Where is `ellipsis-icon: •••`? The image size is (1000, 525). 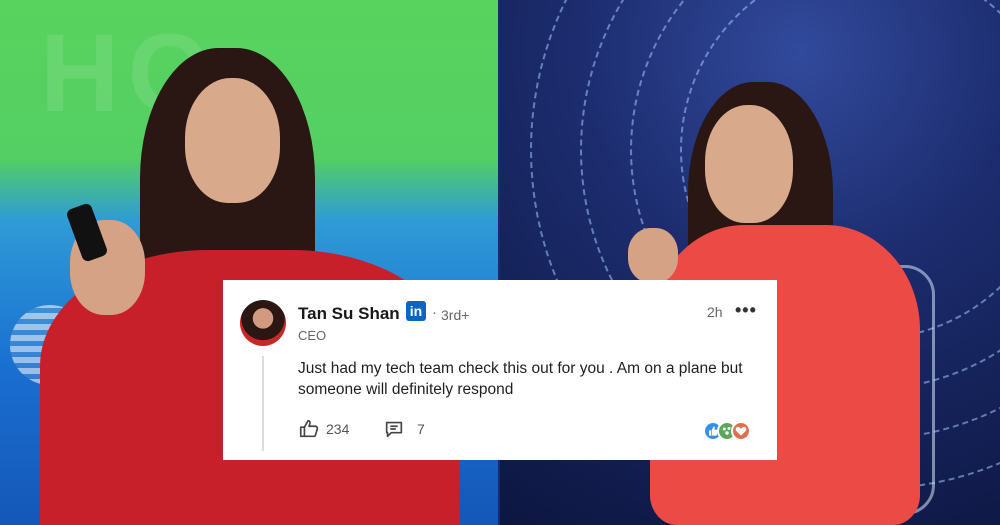 ellipsis-icon: ••• is located at coordinates (746, 310).